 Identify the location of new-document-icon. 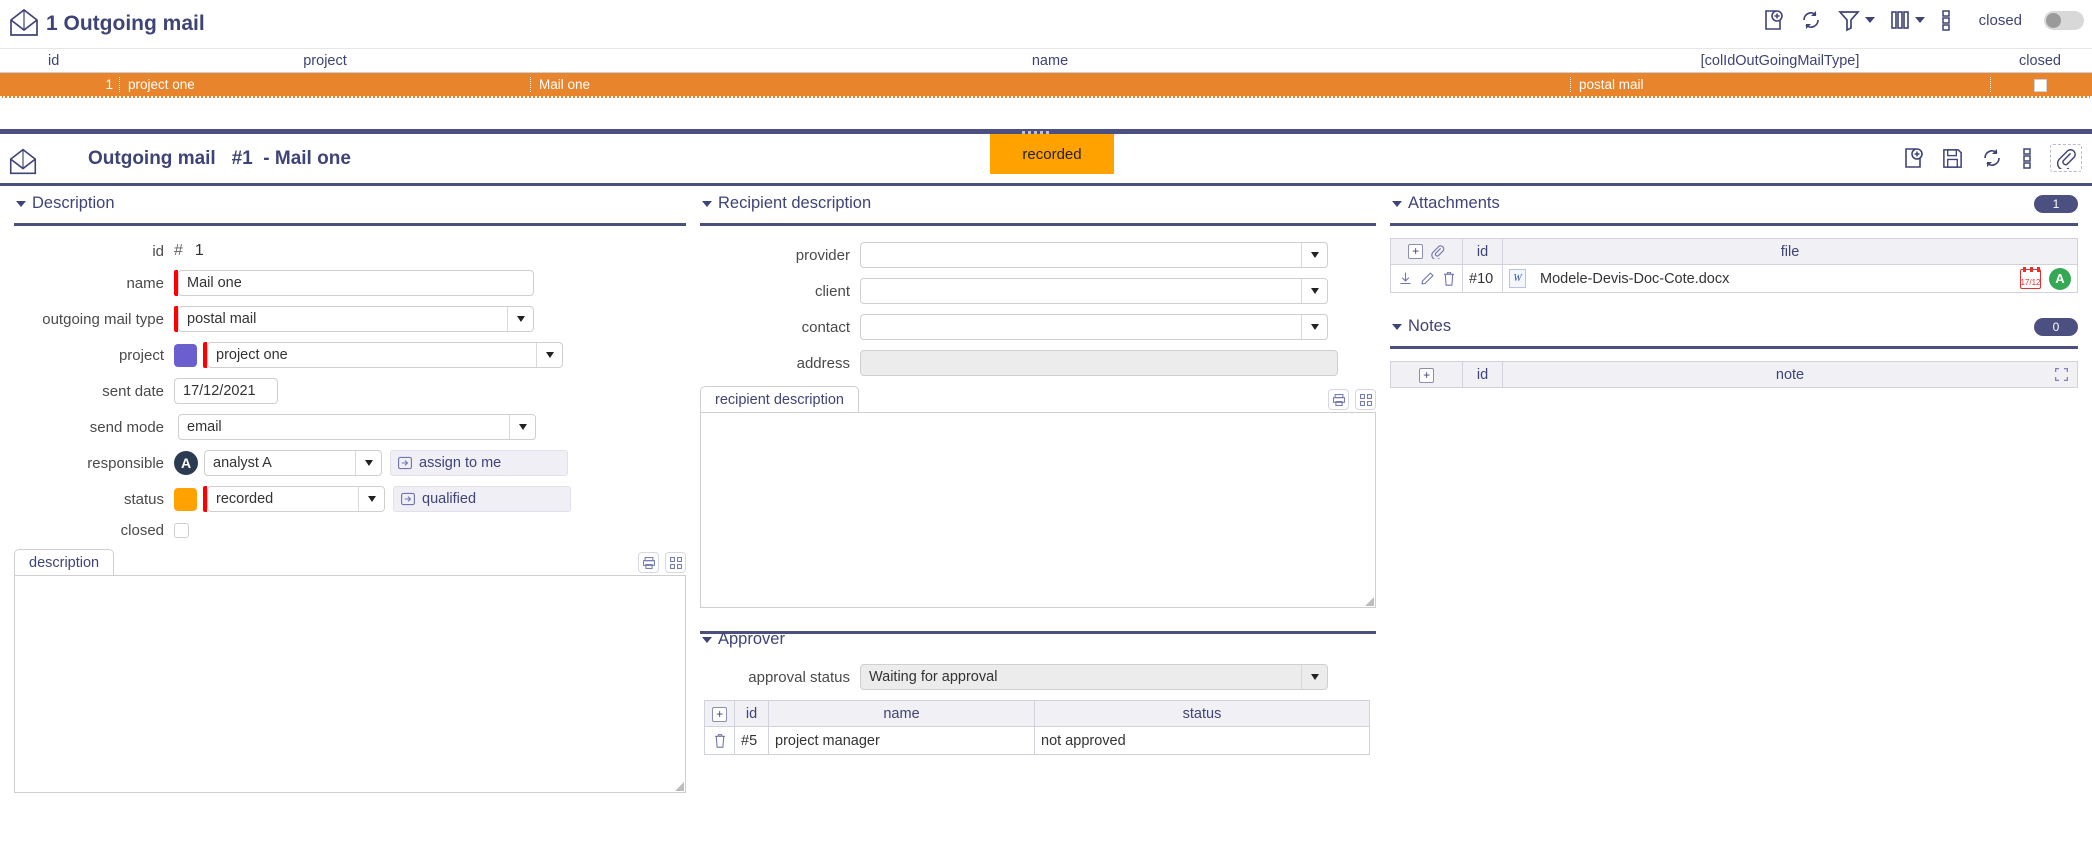
(1913, 158).